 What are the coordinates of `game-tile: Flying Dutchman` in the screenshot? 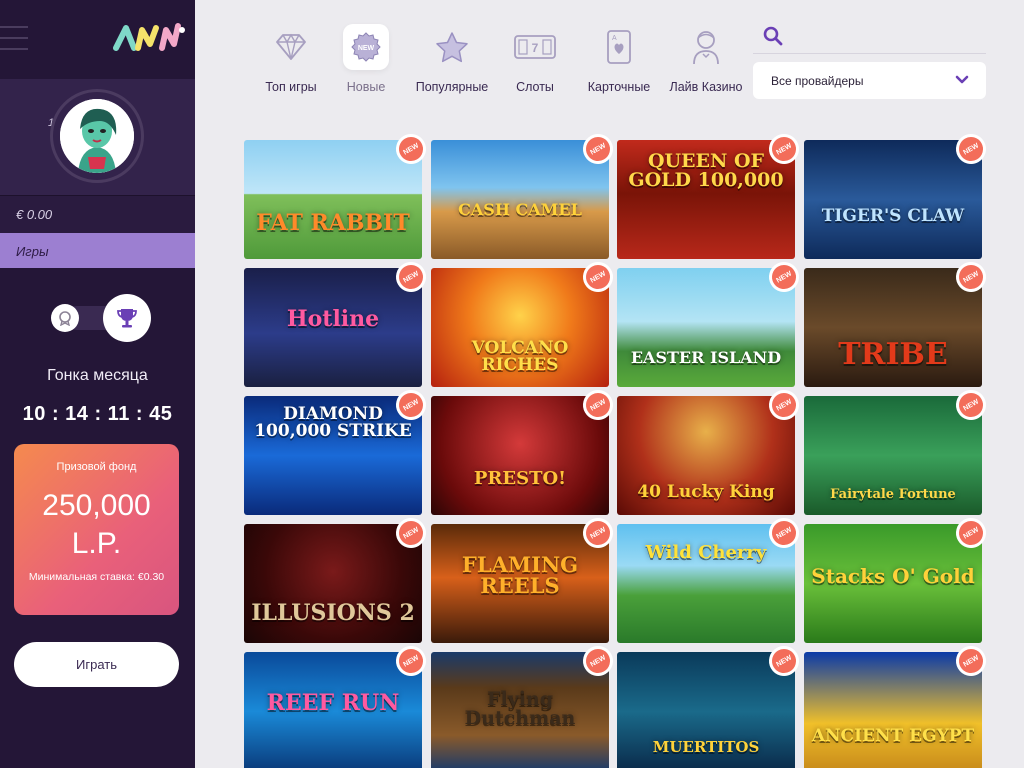 It's located at (520, 710).